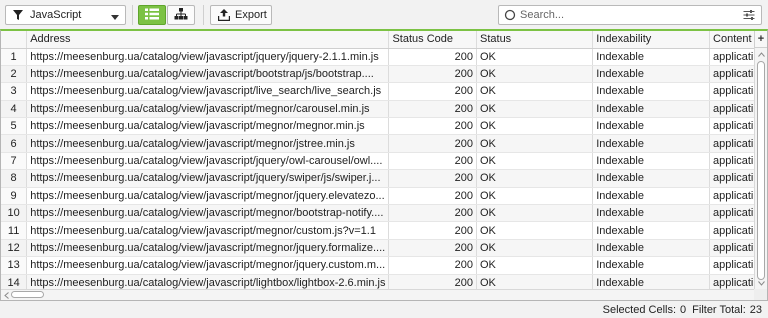 The width and height of the screenshot is (768, 318). Describe the element at coordinates (208, 40) in the screenshot. I see `column-header-address: Address` at that location.